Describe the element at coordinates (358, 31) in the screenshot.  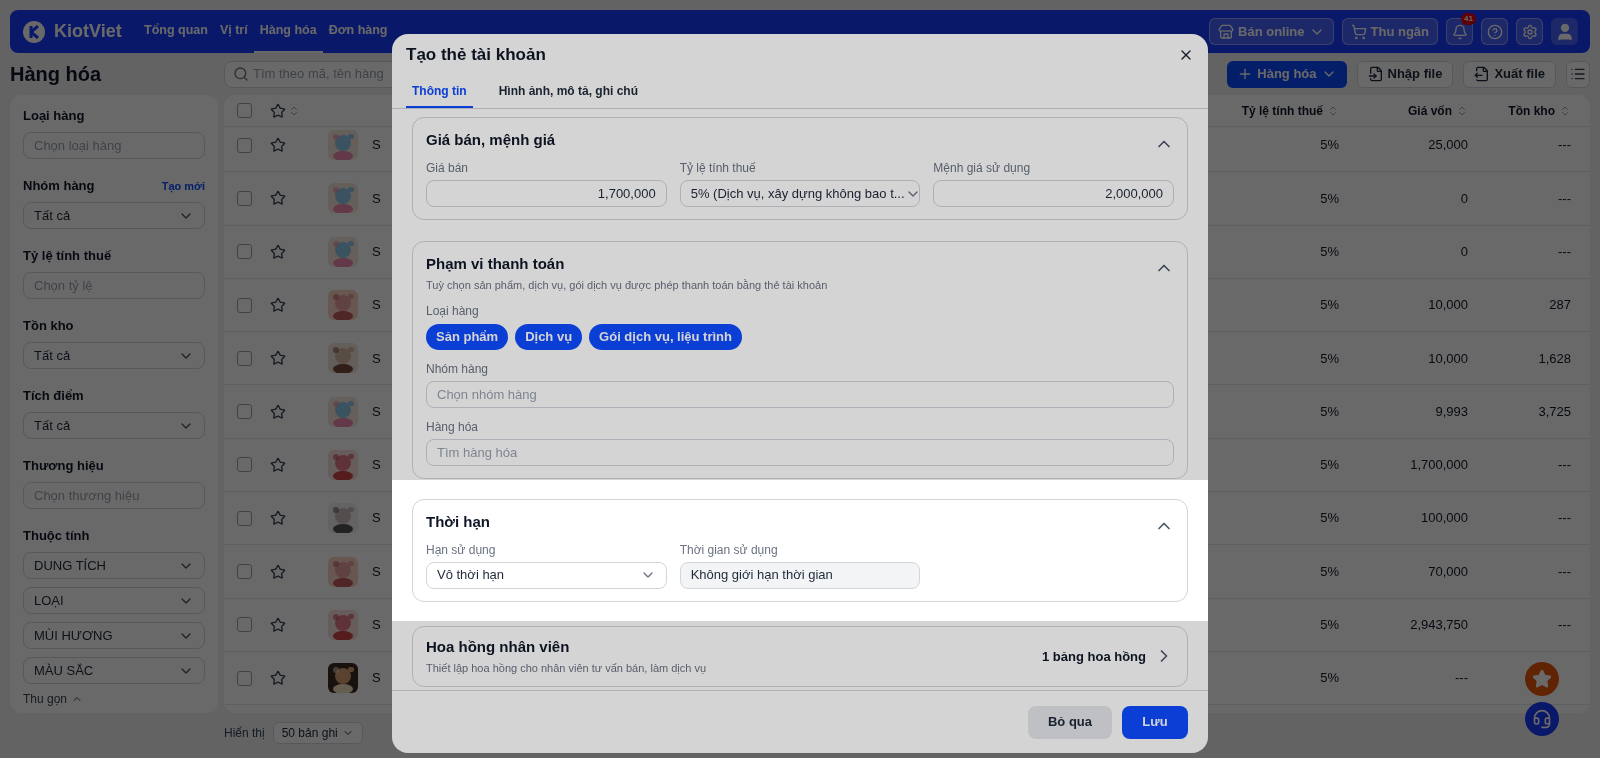
I see `nav-tab: Đơn hàng` at that location.